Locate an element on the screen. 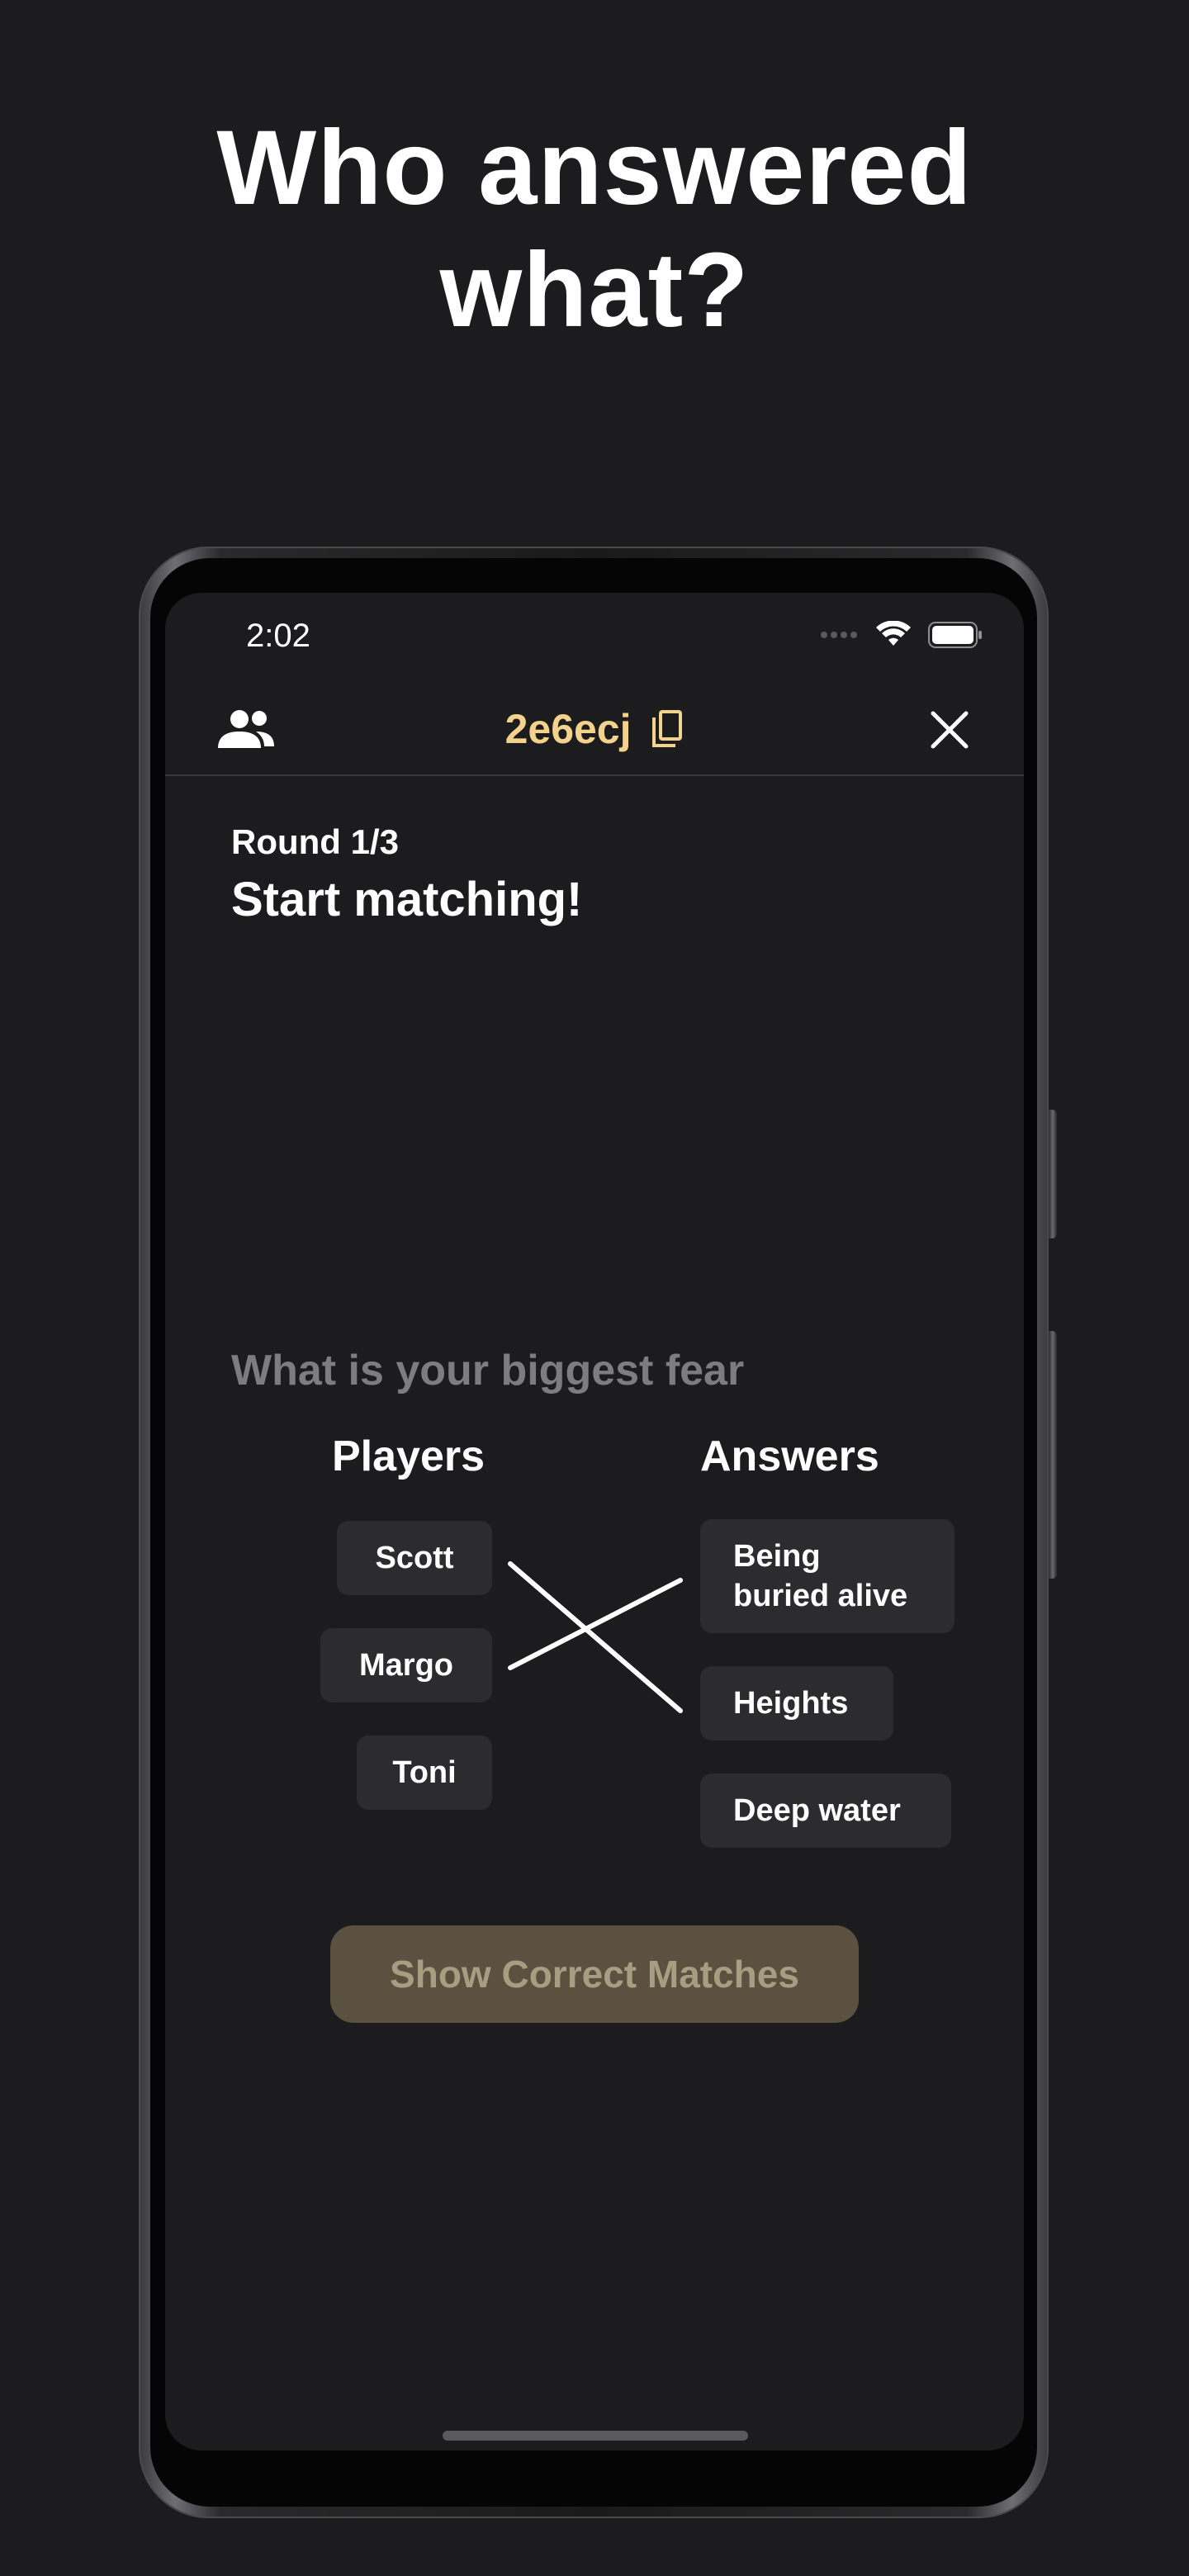 The width and height of the screenshot is (1189, 2576). battery-icon is located at coordinates (955, 635).